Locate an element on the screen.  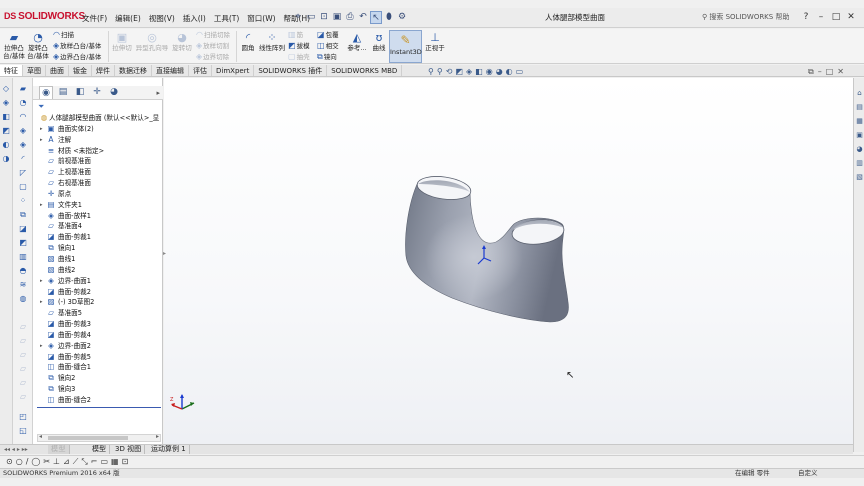
target-icon: ⊙ is located at coordinates (9, 461).